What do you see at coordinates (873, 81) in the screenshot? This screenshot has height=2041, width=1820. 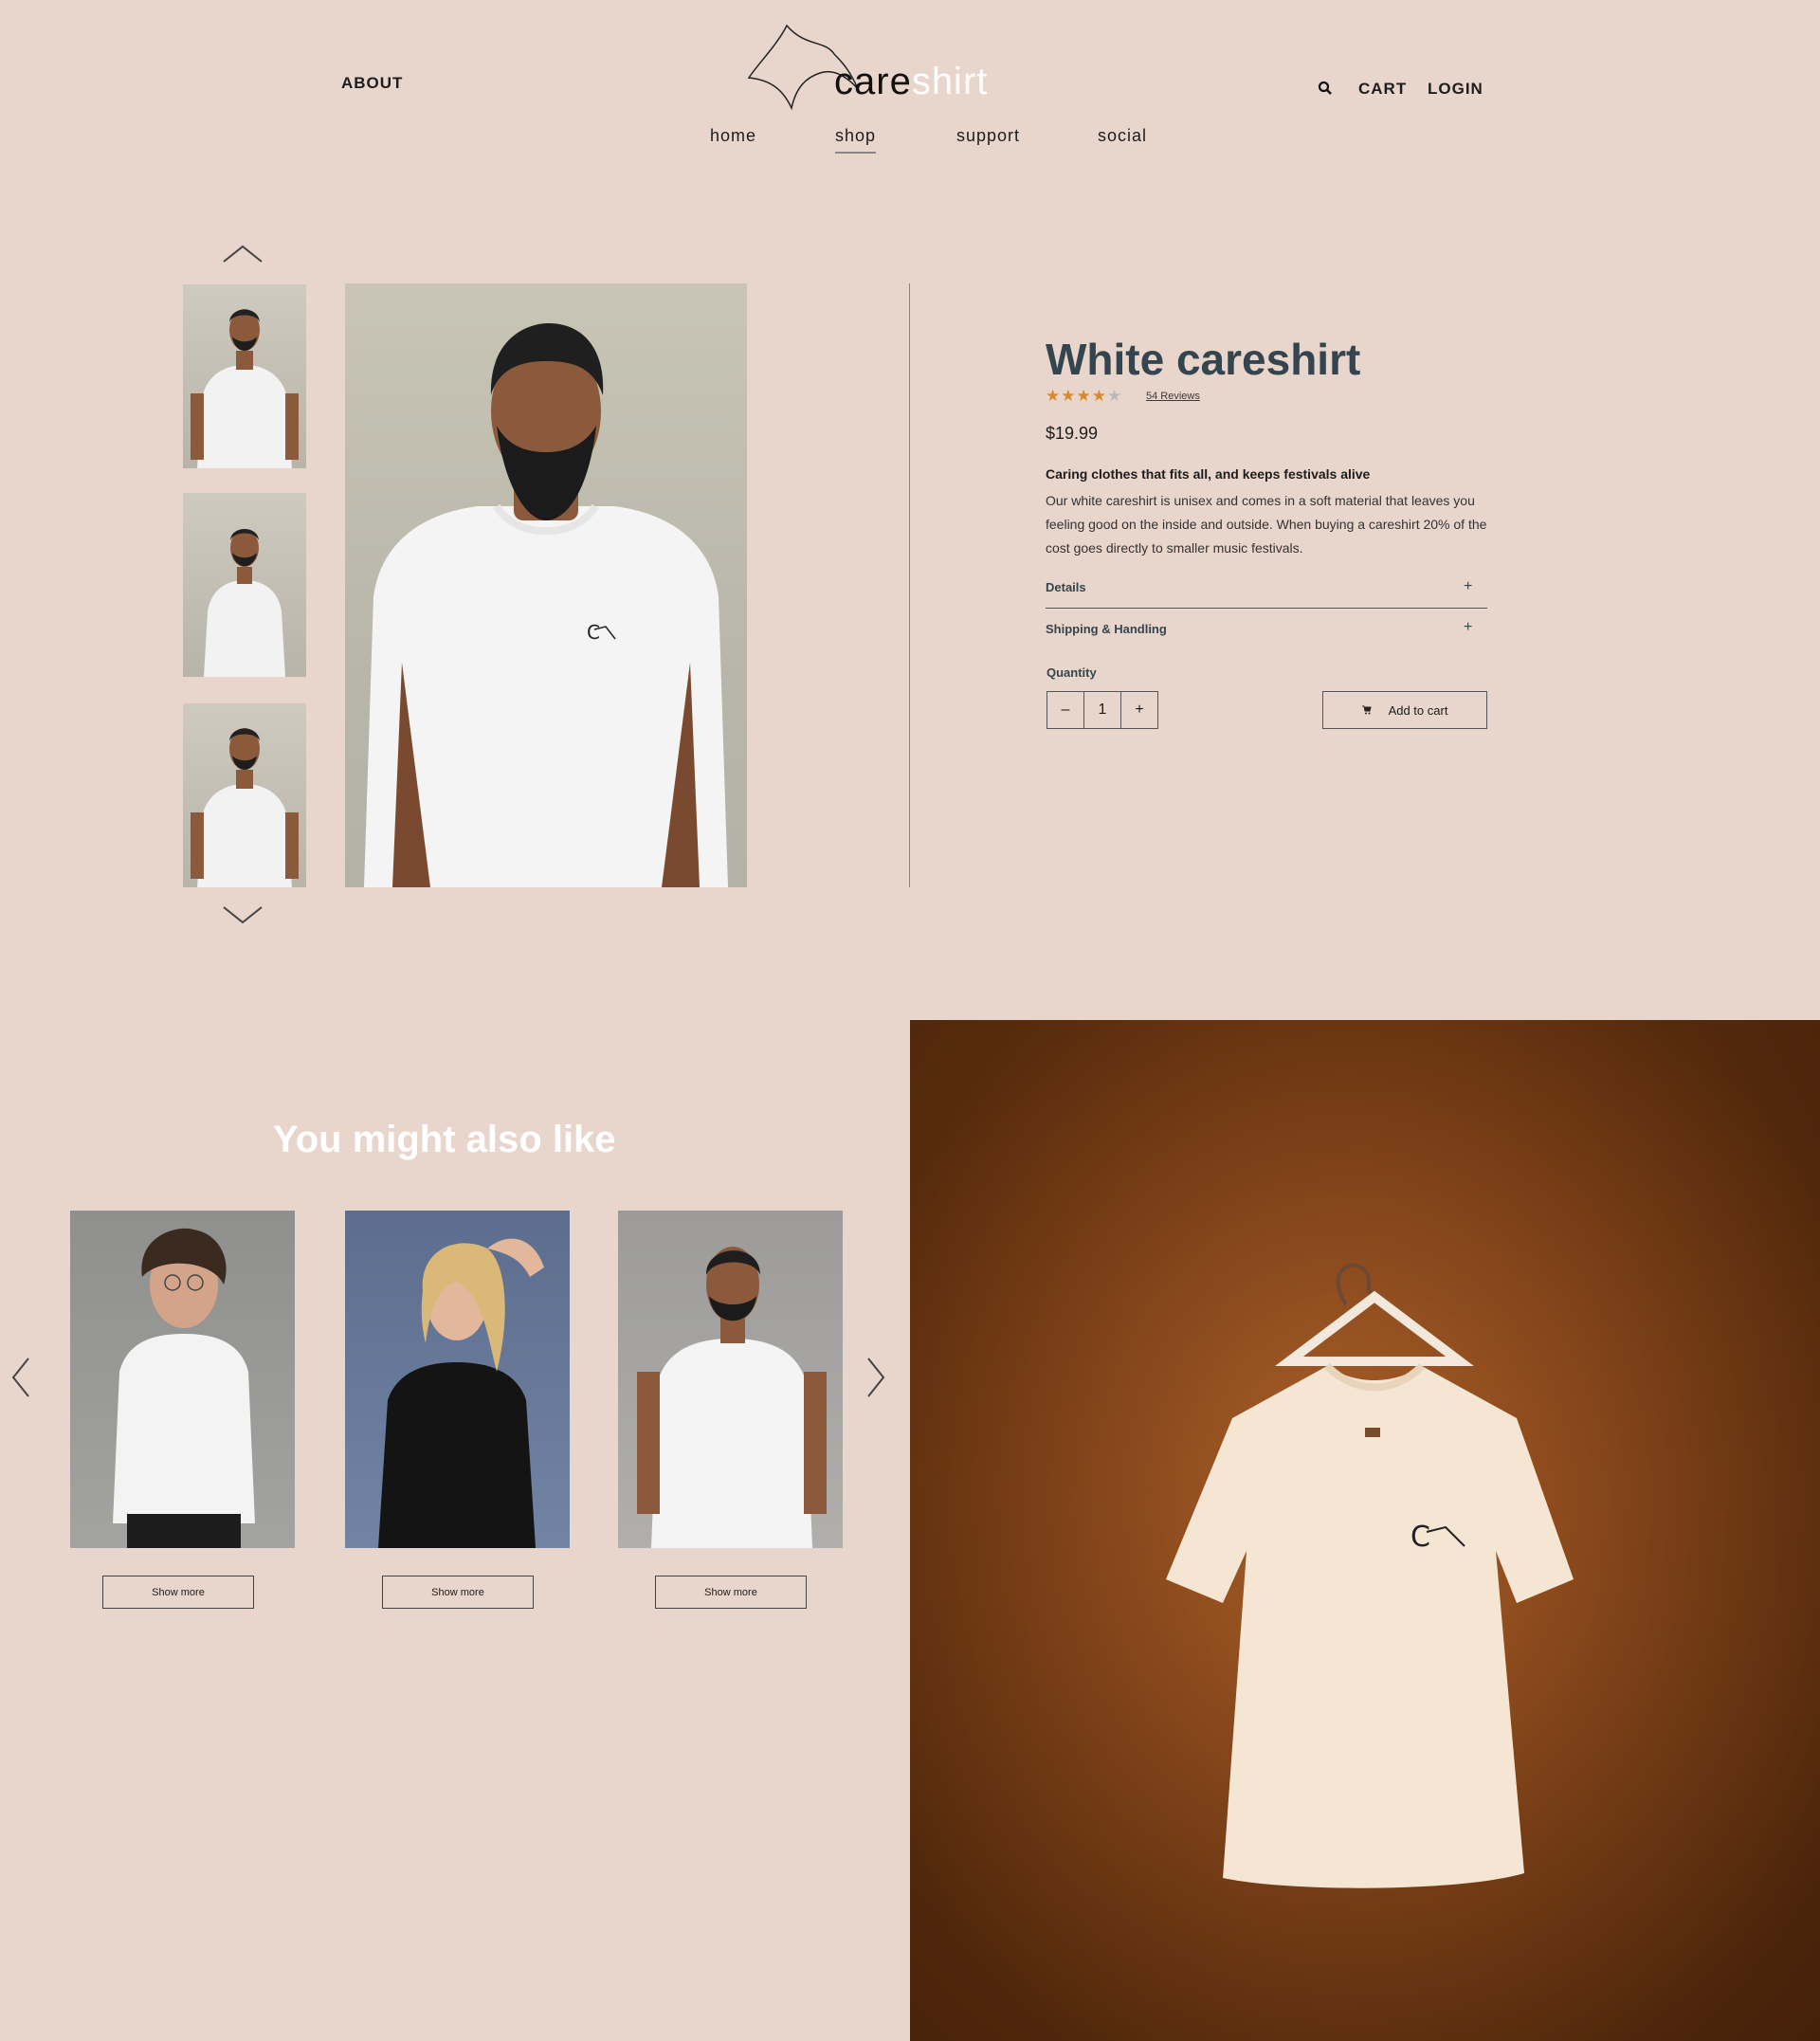 I see `logo-care: care` at bounding box center [873, 81].